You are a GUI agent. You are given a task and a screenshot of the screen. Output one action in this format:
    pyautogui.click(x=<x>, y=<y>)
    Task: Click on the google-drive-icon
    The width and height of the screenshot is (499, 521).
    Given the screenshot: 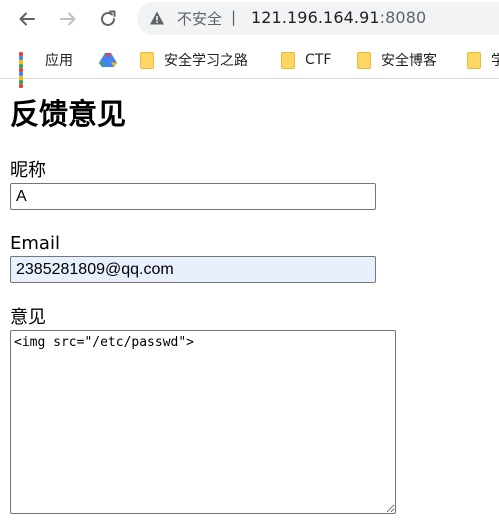 What is the action you would take?
    pyautogui.click(x=108, y=60)
    